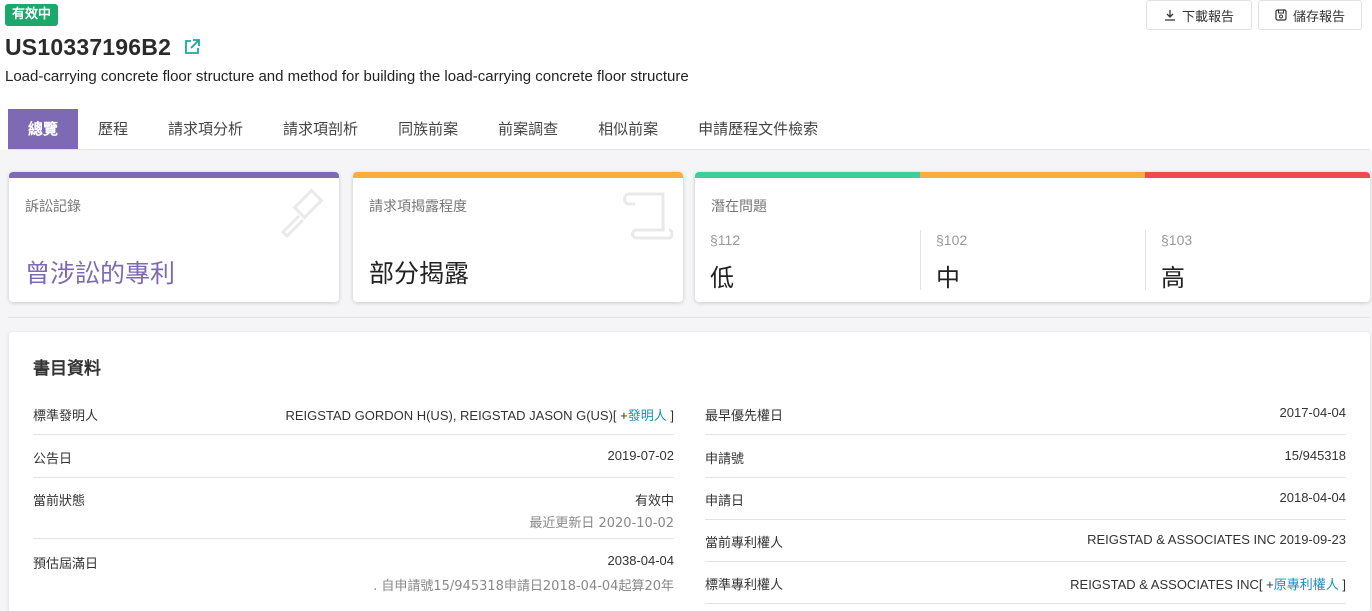  I want to click on issue-bar-low, so click(807, 175).